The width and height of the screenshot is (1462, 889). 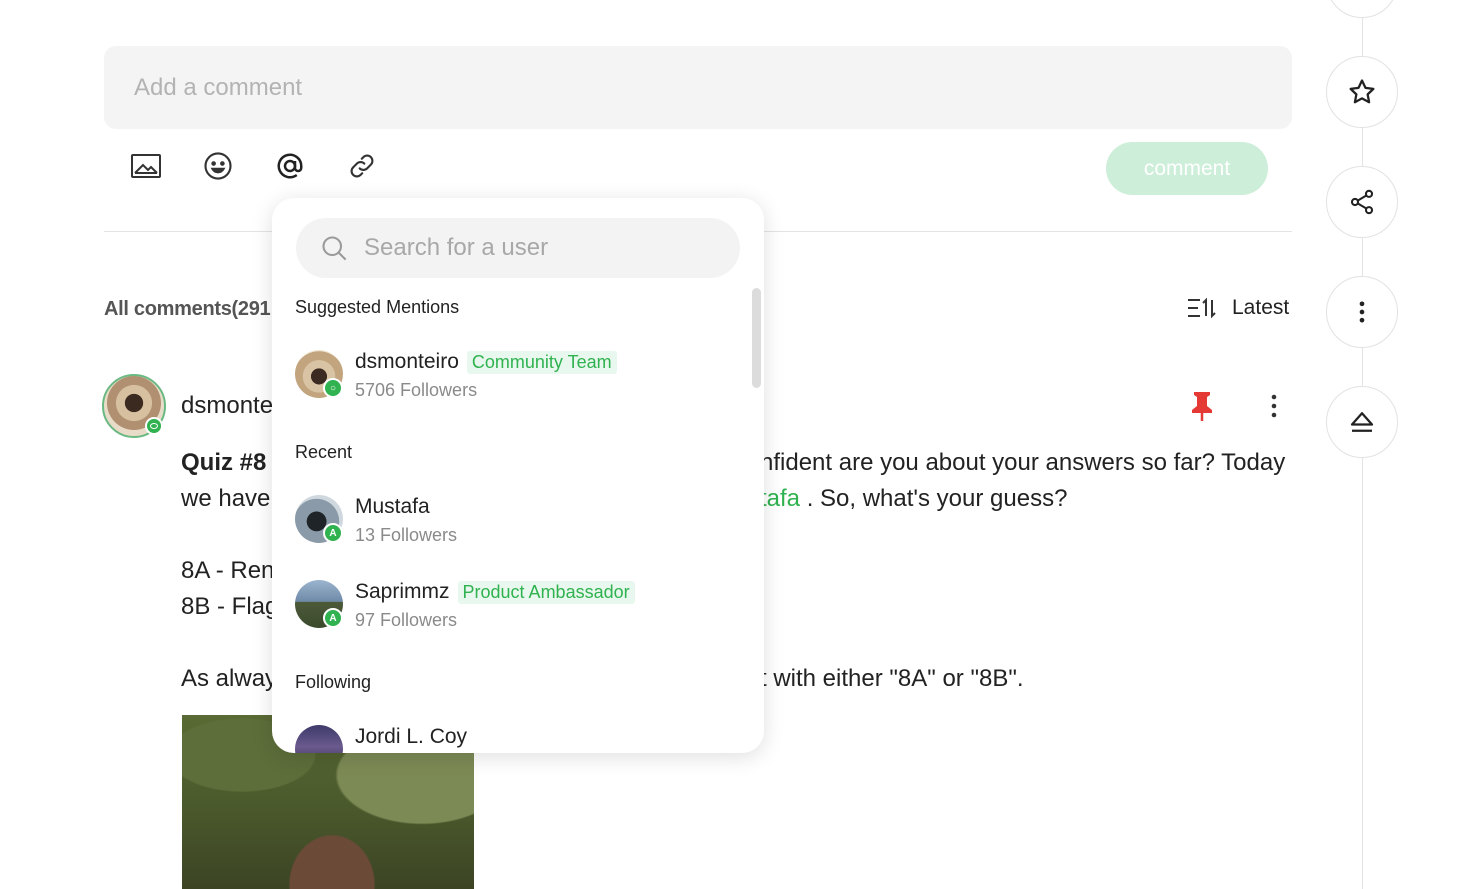 I want to click on mention-user-button, so click(x=290, y=166).